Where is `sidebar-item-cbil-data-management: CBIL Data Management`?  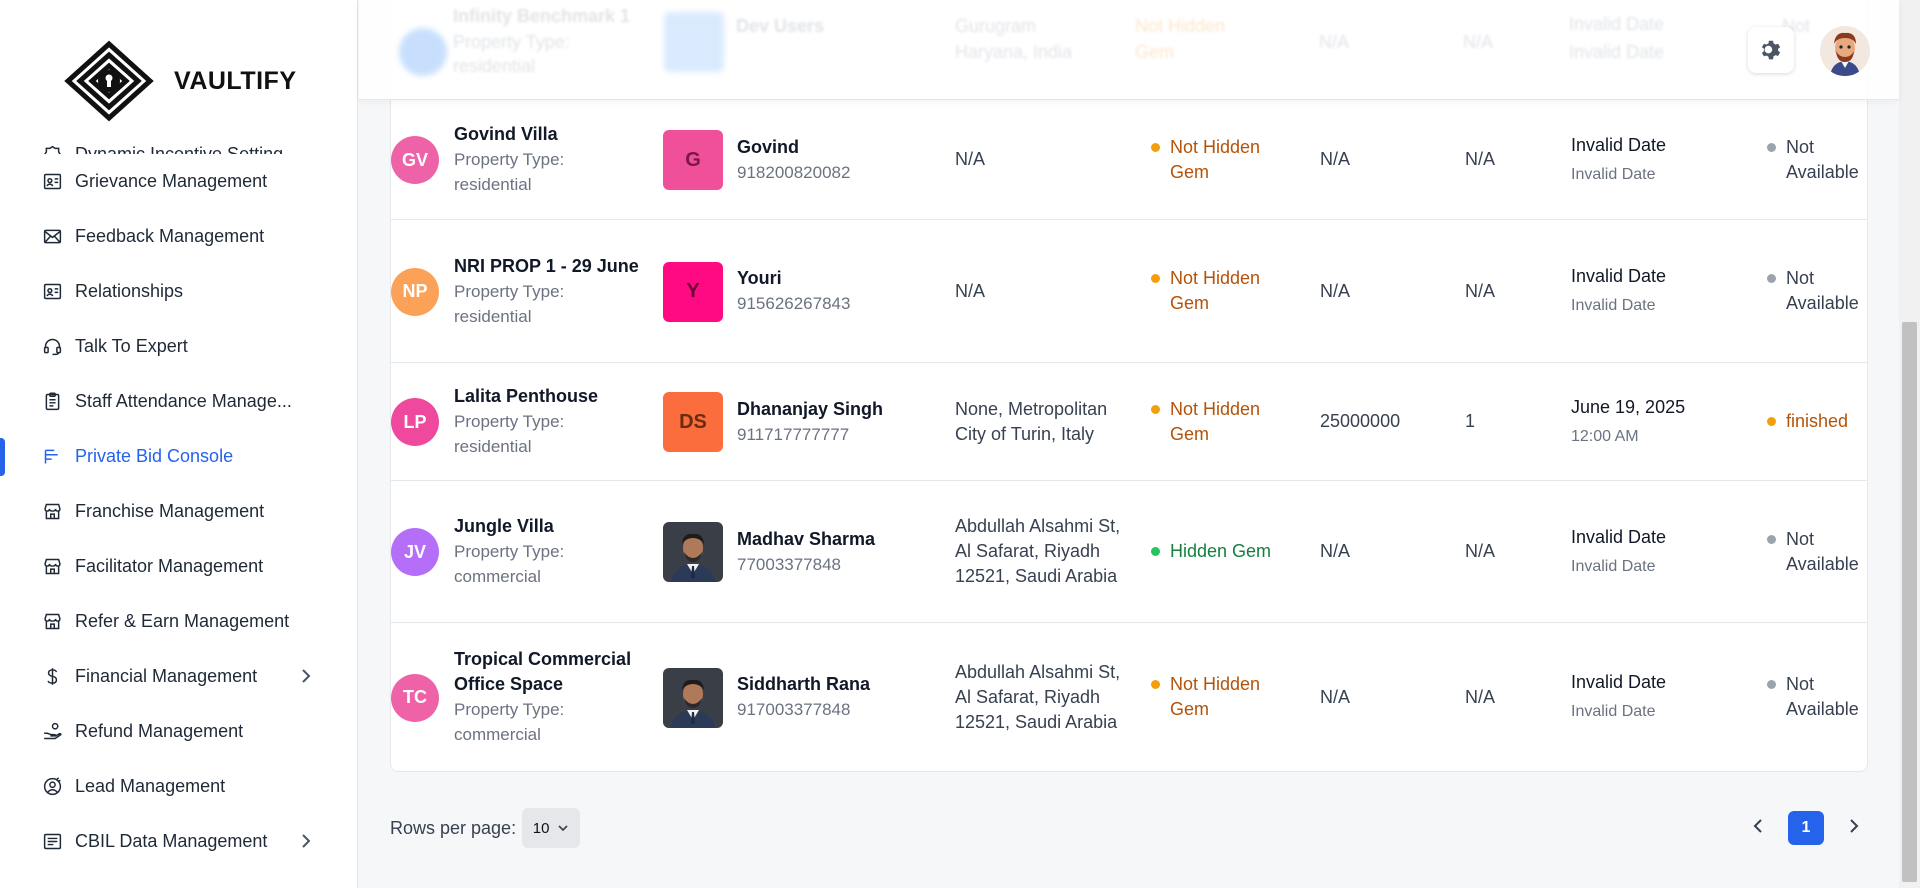
sidebar-item-cbil-data-management: CBIL Data Management is located at coordinates (178, 841).